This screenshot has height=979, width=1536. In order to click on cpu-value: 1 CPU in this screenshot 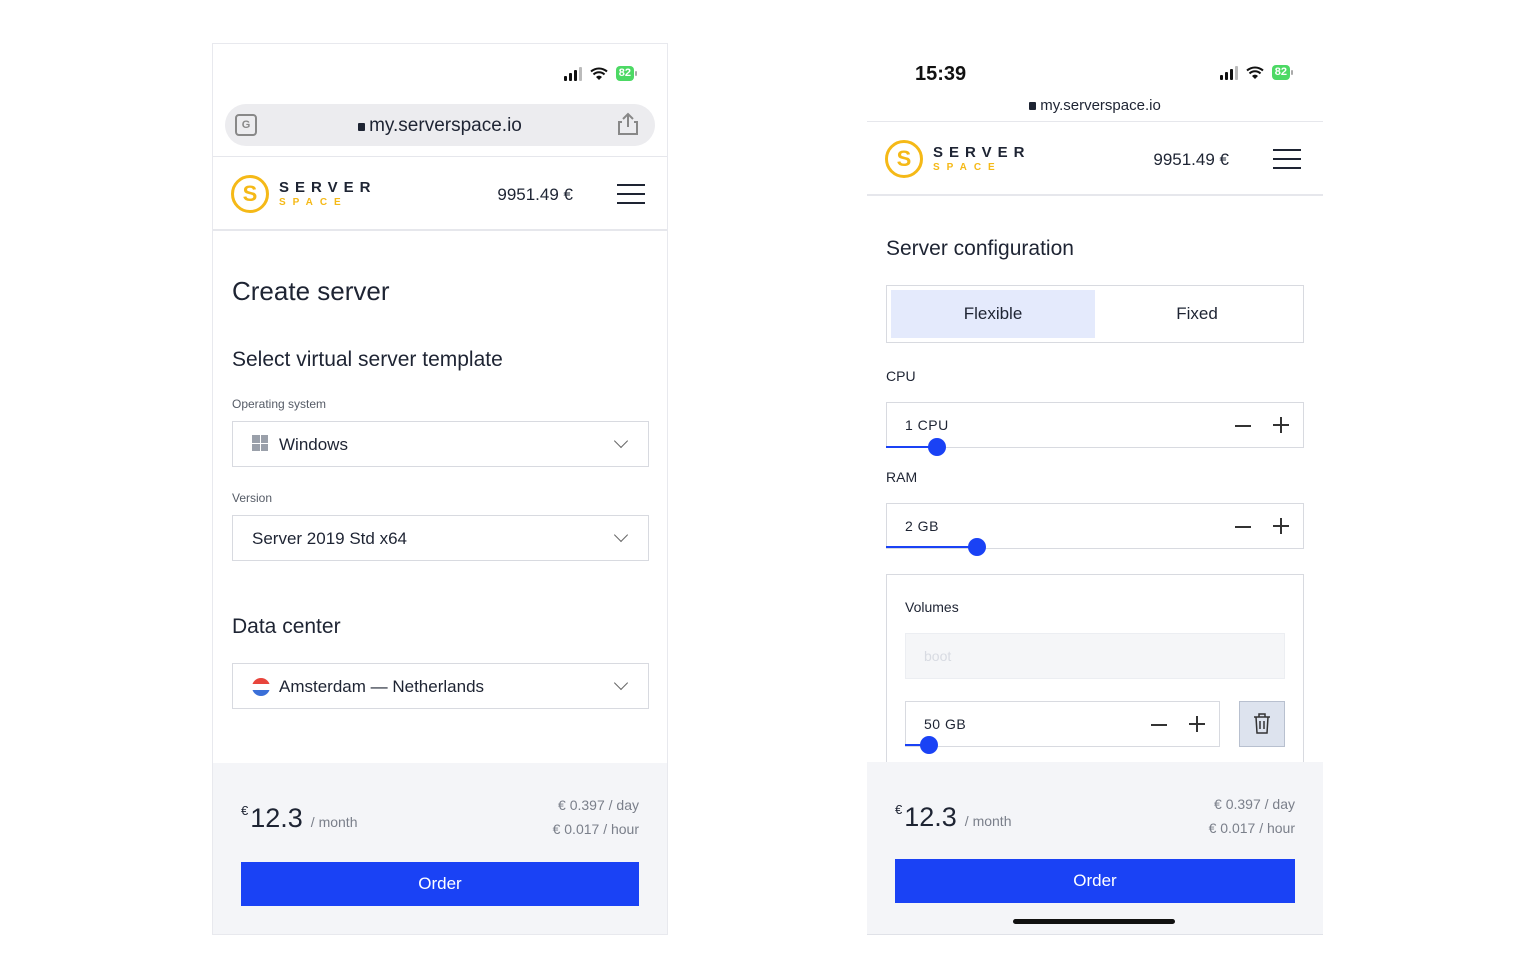, I will do `click(927, 425)`.